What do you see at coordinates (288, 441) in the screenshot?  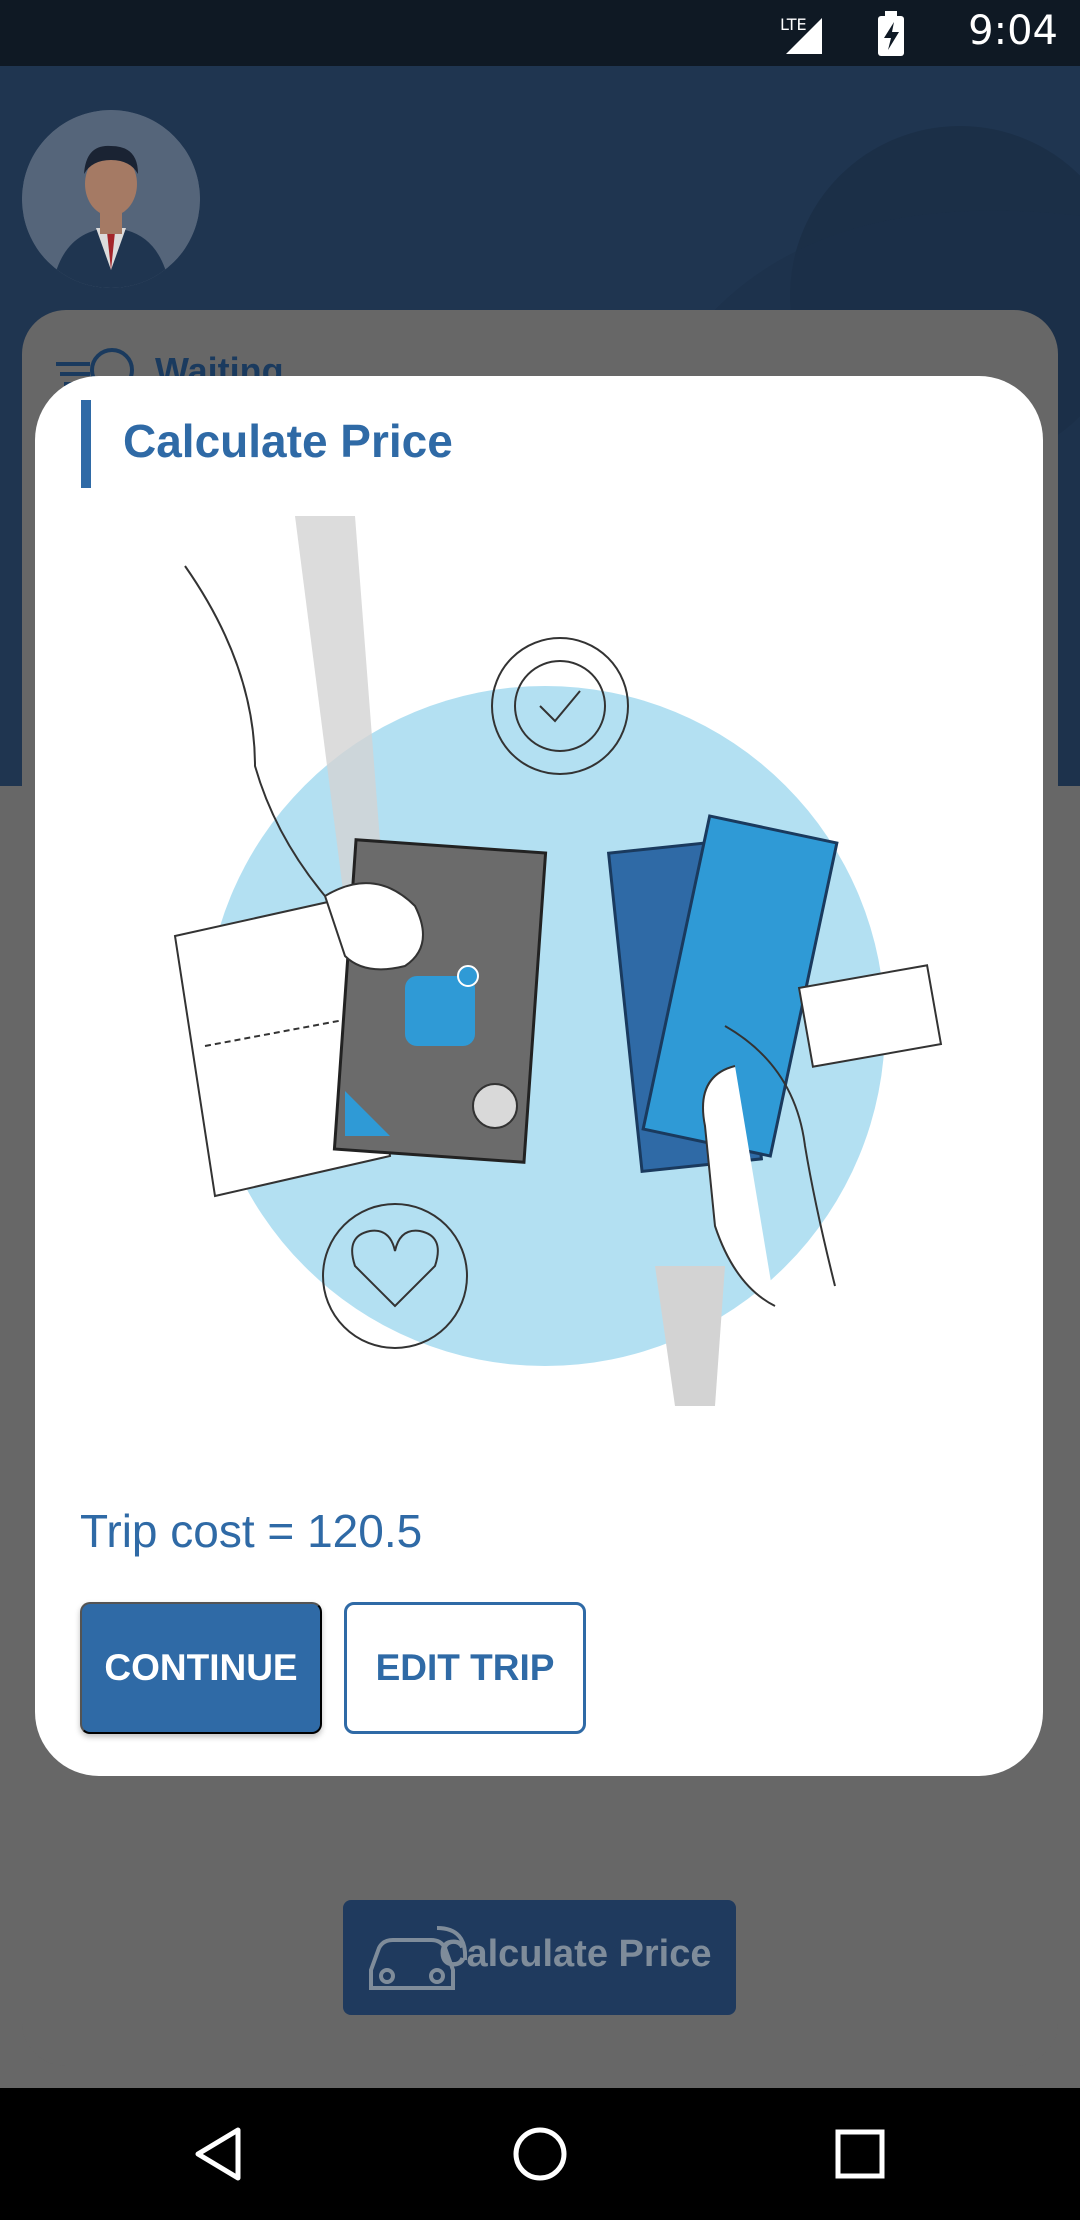 I see `dialog-title: Calculate Price` at bounding box center [288, 441].